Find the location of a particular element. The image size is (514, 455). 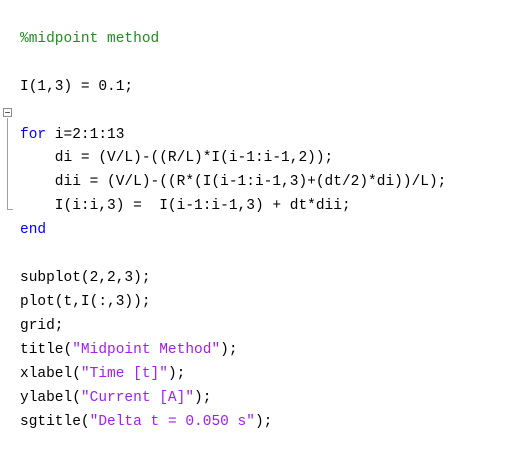

code-line-sgtitle: sgtitle("Delta t = 0.050 s"); is located at coordinates (136, 409).